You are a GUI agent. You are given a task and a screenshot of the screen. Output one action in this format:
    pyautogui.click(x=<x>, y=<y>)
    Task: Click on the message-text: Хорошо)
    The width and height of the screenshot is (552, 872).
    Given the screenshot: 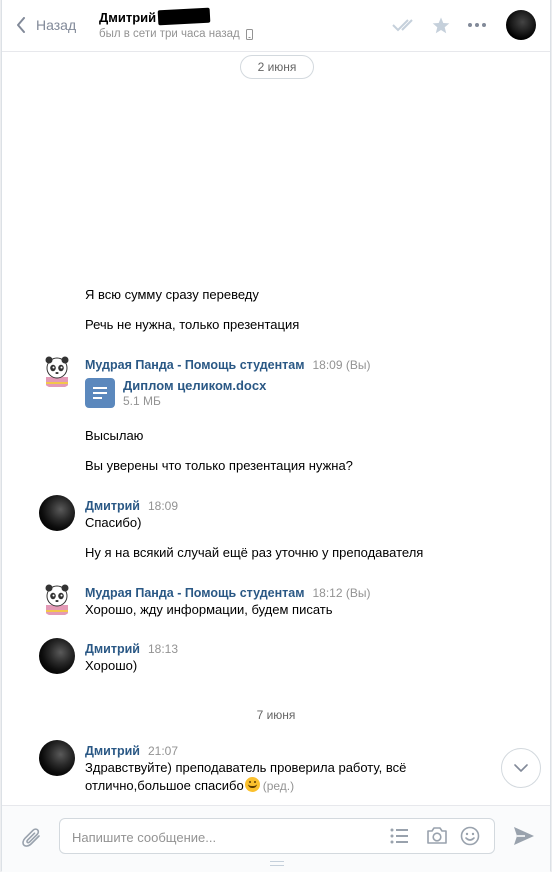 What is the action you would take?
    pyautogui.click(x=111, y=665)
    